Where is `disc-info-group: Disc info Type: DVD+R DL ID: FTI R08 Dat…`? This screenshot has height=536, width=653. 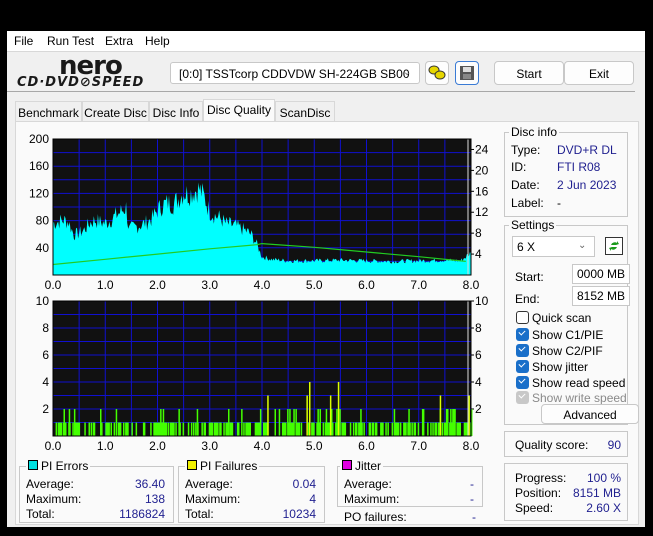 disc-info-group: Disc info Type: DVD+R DL ID: FTI R08 Dat… is located at coordinates (566, 171).